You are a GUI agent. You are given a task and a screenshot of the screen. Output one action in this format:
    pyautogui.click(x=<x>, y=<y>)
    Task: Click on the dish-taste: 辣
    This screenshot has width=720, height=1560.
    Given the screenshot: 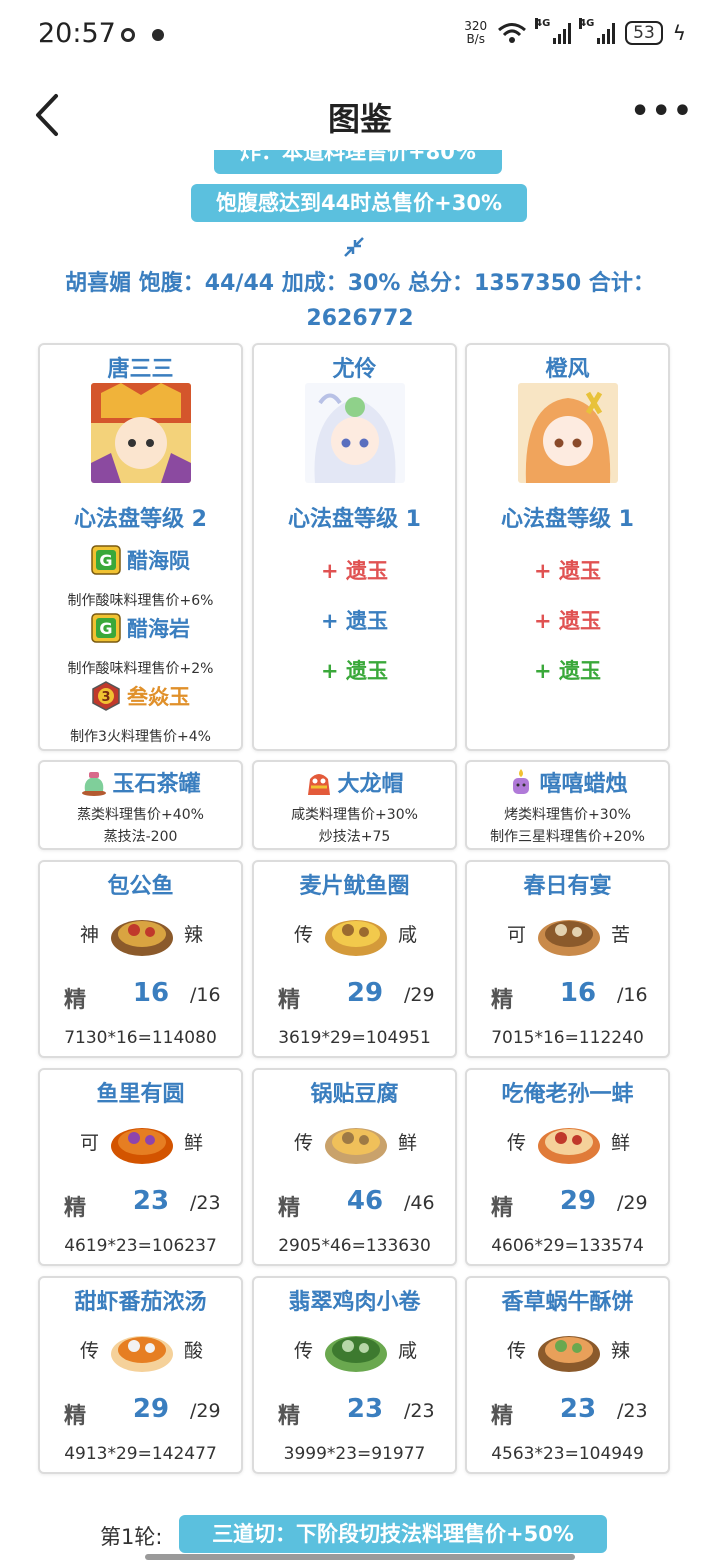 What is the action you would take?
    pyautogui.click(x=621, y=1351)
    